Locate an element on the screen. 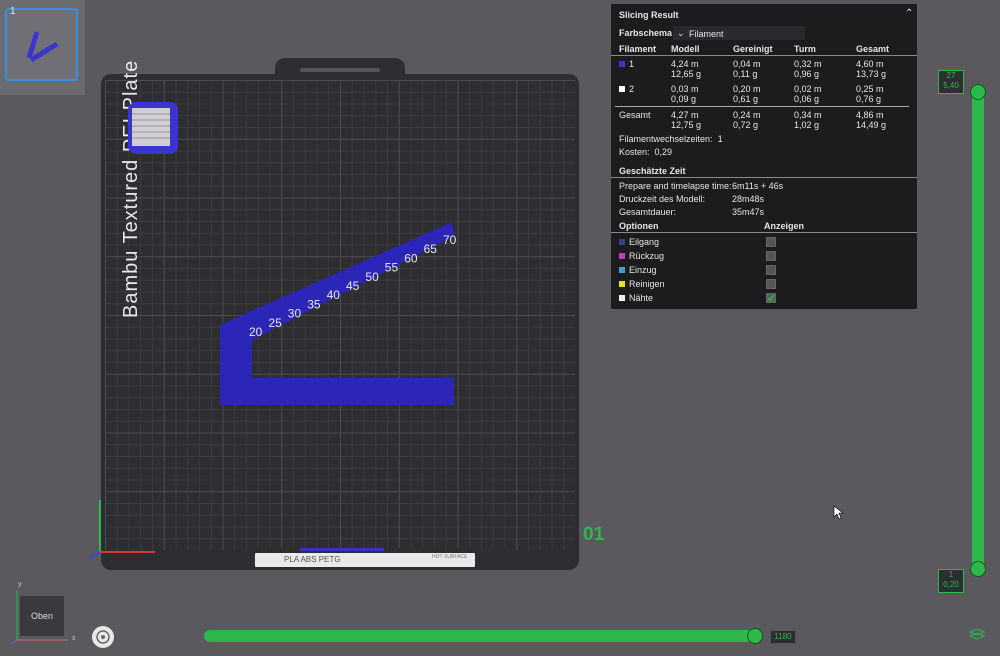 The image size is (1000, 656). option-einzug: Einzug is located at coordinates (638, 270).